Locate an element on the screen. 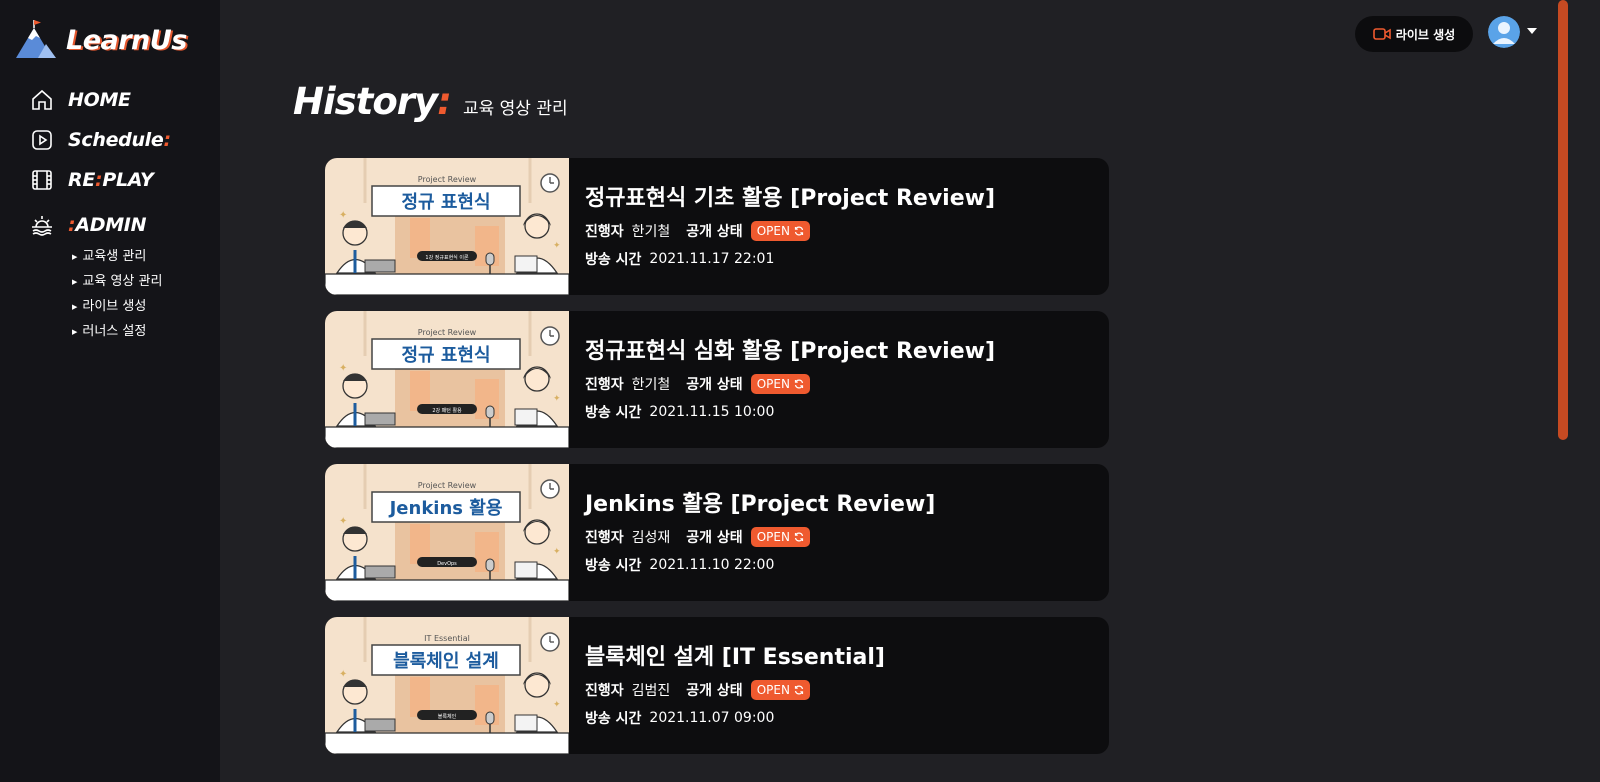  thumb-title: Jenkins 활용 is located at coordinates (445, 508).